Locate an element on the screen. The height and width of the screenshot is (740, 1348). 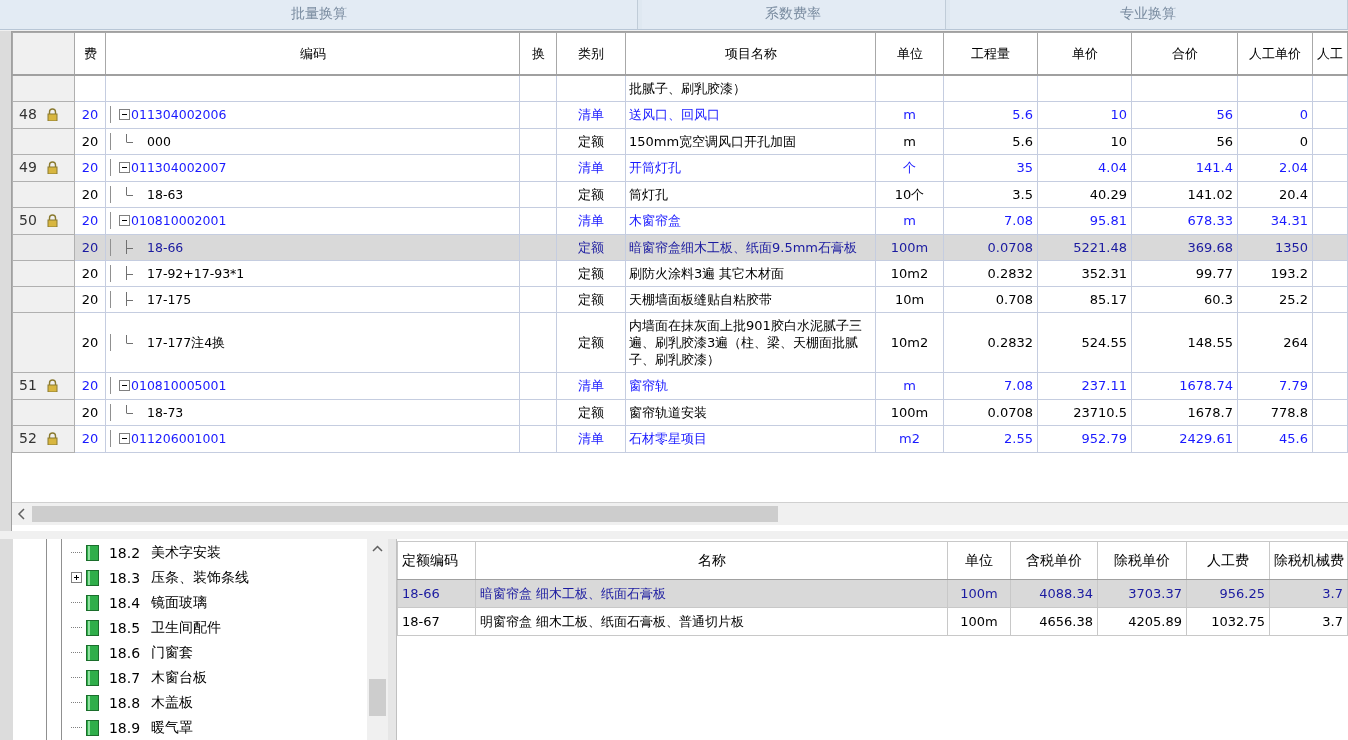
table-row: 49 20 011304002007 清单 开筒灯孔 个 35 4.04 141.4 2.04 is located at coordinates (680, 167).